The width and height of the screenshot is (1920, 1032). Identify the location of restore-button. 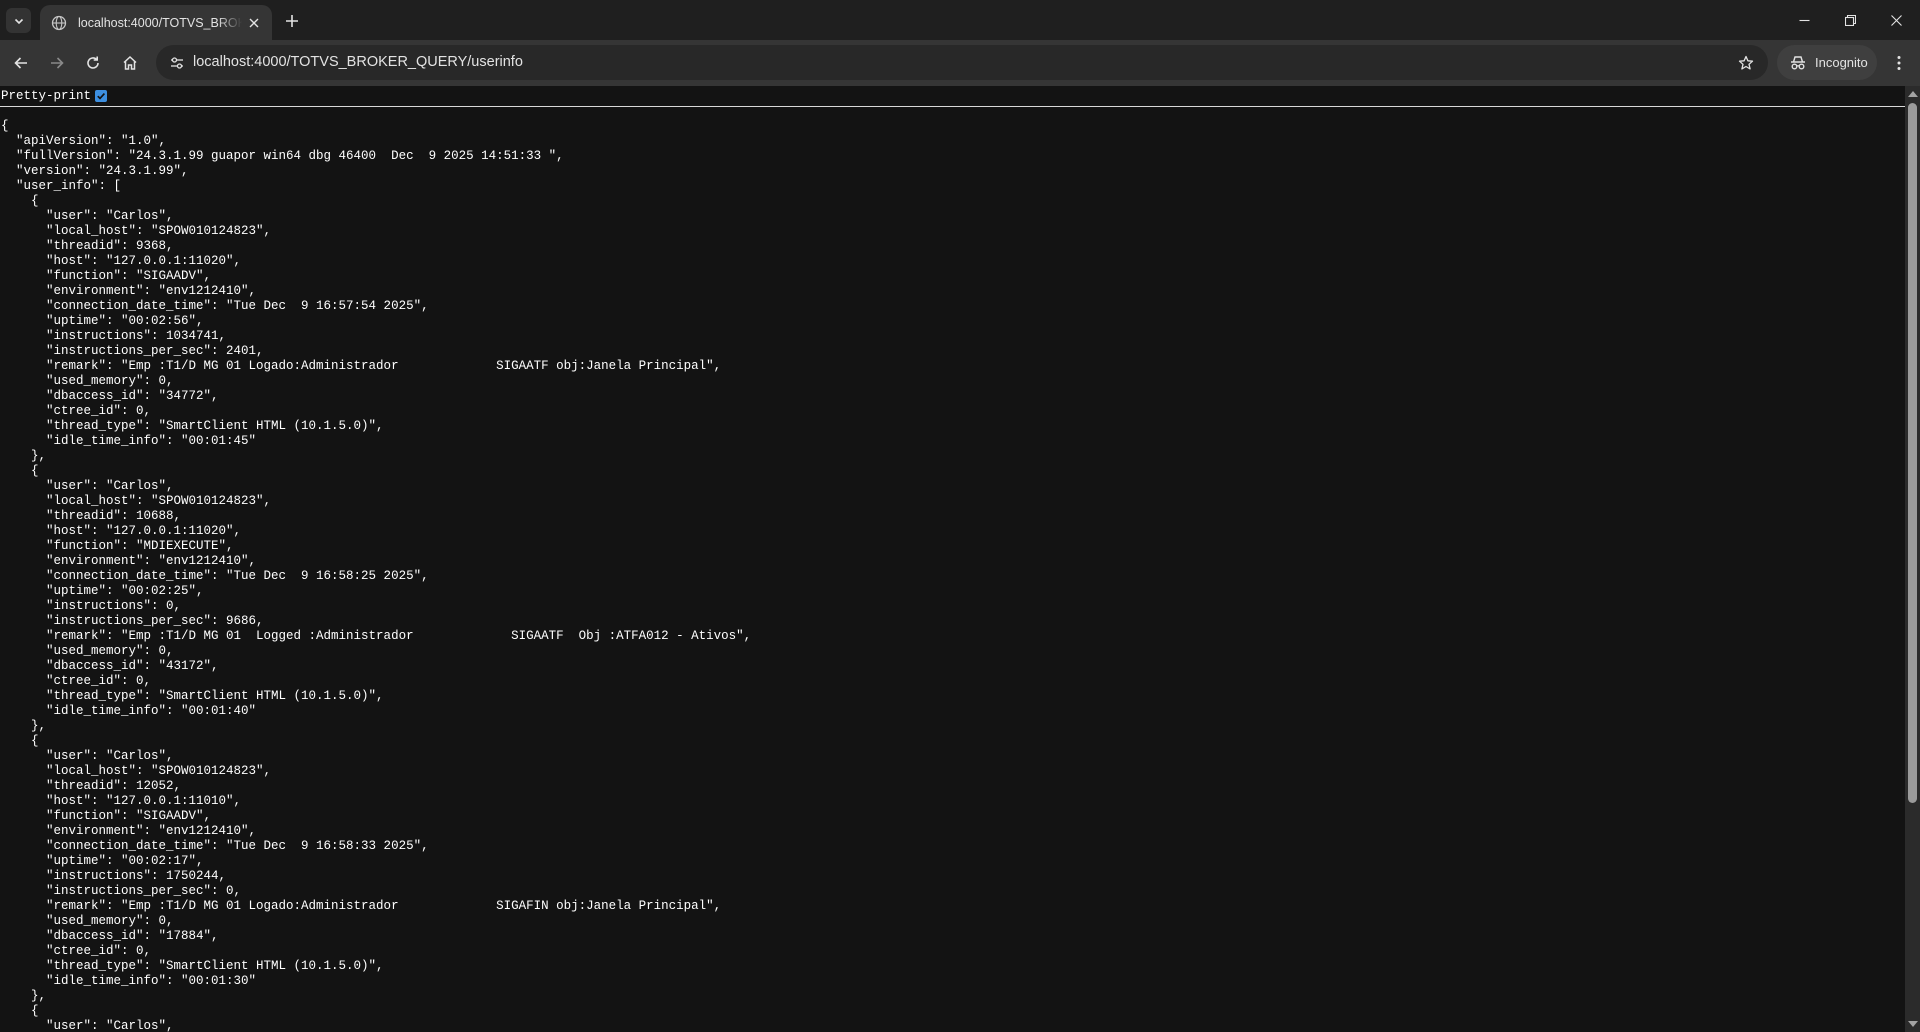
(1850, 20).